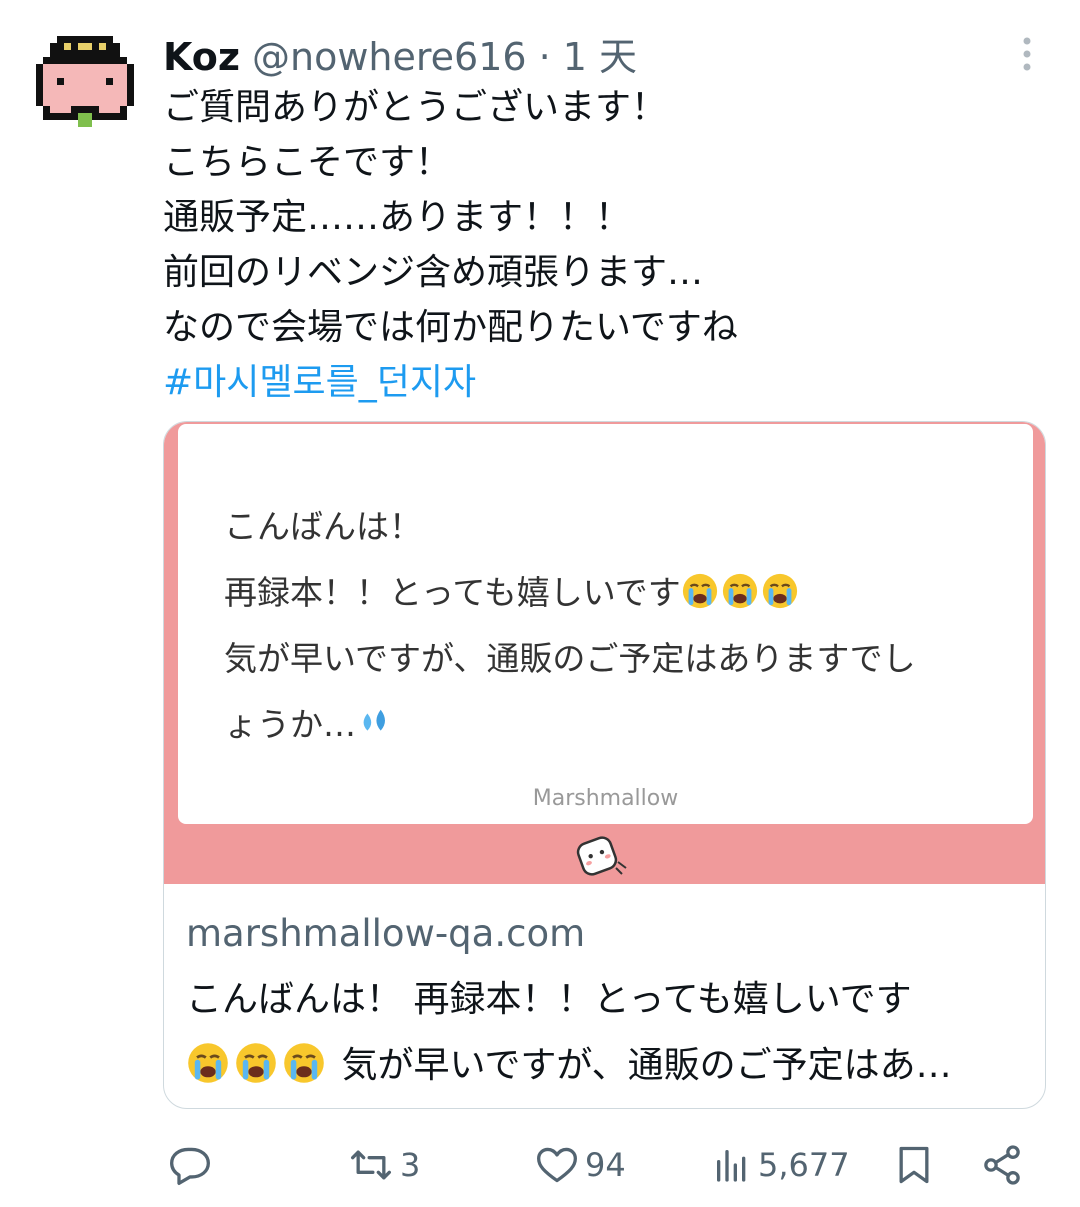 The width and height of the screenshot is (1080, 1207). Describe the element at coordinates (557, 1165) in the screenshot. I see `heart-icon` at that location.